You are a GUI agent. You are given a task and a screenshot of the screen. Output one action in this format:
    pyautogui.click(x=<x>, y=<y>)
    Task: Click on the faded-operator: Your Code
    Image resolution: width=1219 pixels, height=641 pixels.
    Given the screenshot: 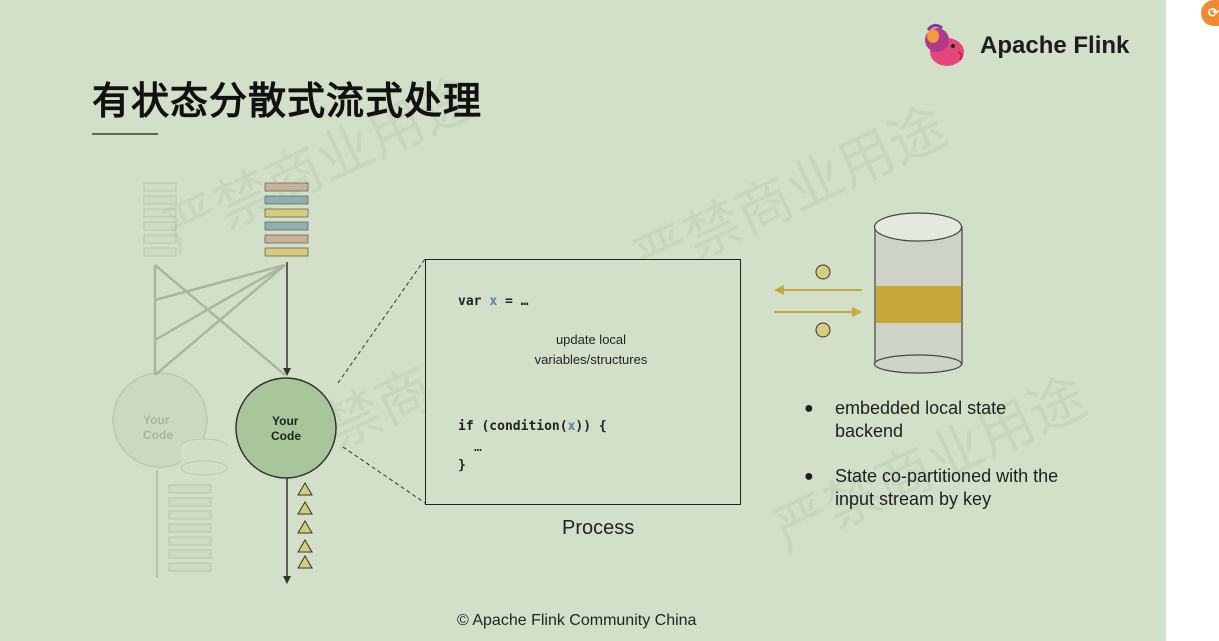 What is the action you would take?
    pyautogui.click(x=170, y=475)
    